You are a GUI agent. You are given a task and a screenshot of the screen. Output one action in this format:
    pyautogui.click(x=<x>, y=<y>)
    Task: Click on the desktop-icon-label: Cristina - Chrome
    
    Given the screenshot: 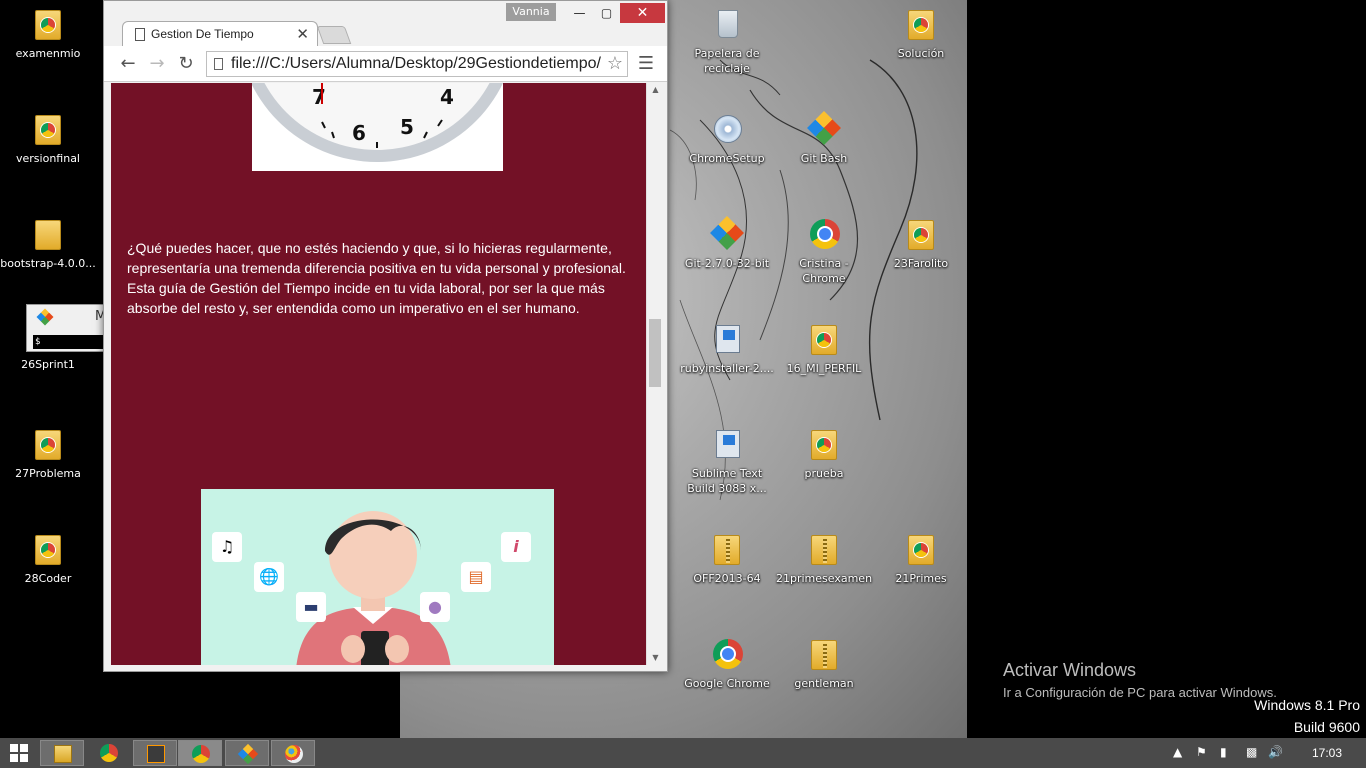 What is the action you would take?
    pyautogui.click(x=824, y=271)
    